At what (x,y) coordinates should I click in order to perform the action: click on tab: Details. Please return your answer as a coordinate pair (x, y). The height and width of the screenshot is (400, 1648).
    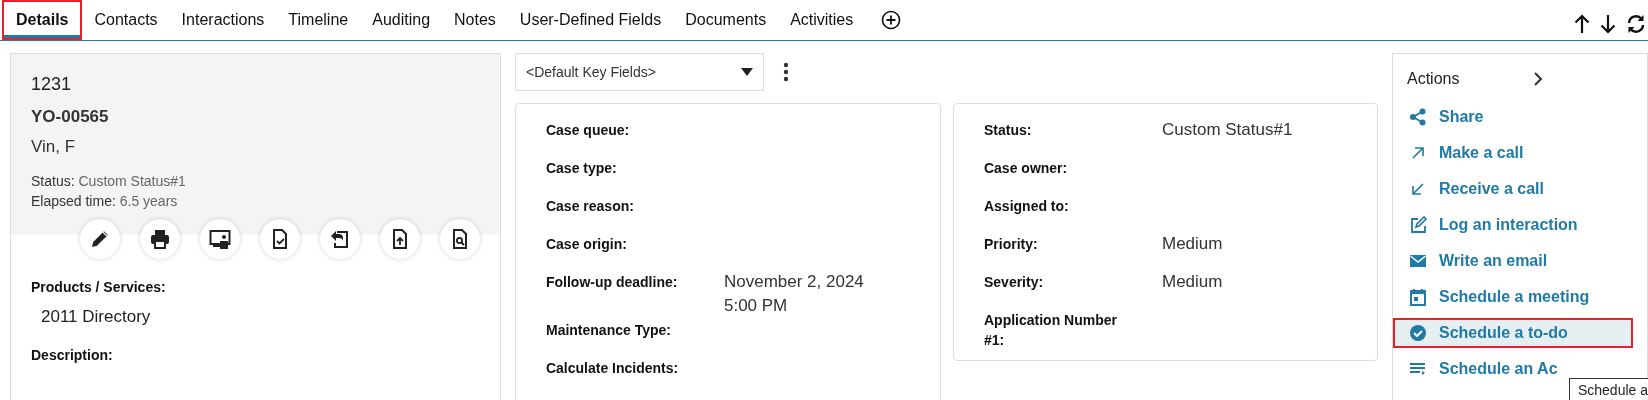
    Looking at the image, I should click on (42, 20).